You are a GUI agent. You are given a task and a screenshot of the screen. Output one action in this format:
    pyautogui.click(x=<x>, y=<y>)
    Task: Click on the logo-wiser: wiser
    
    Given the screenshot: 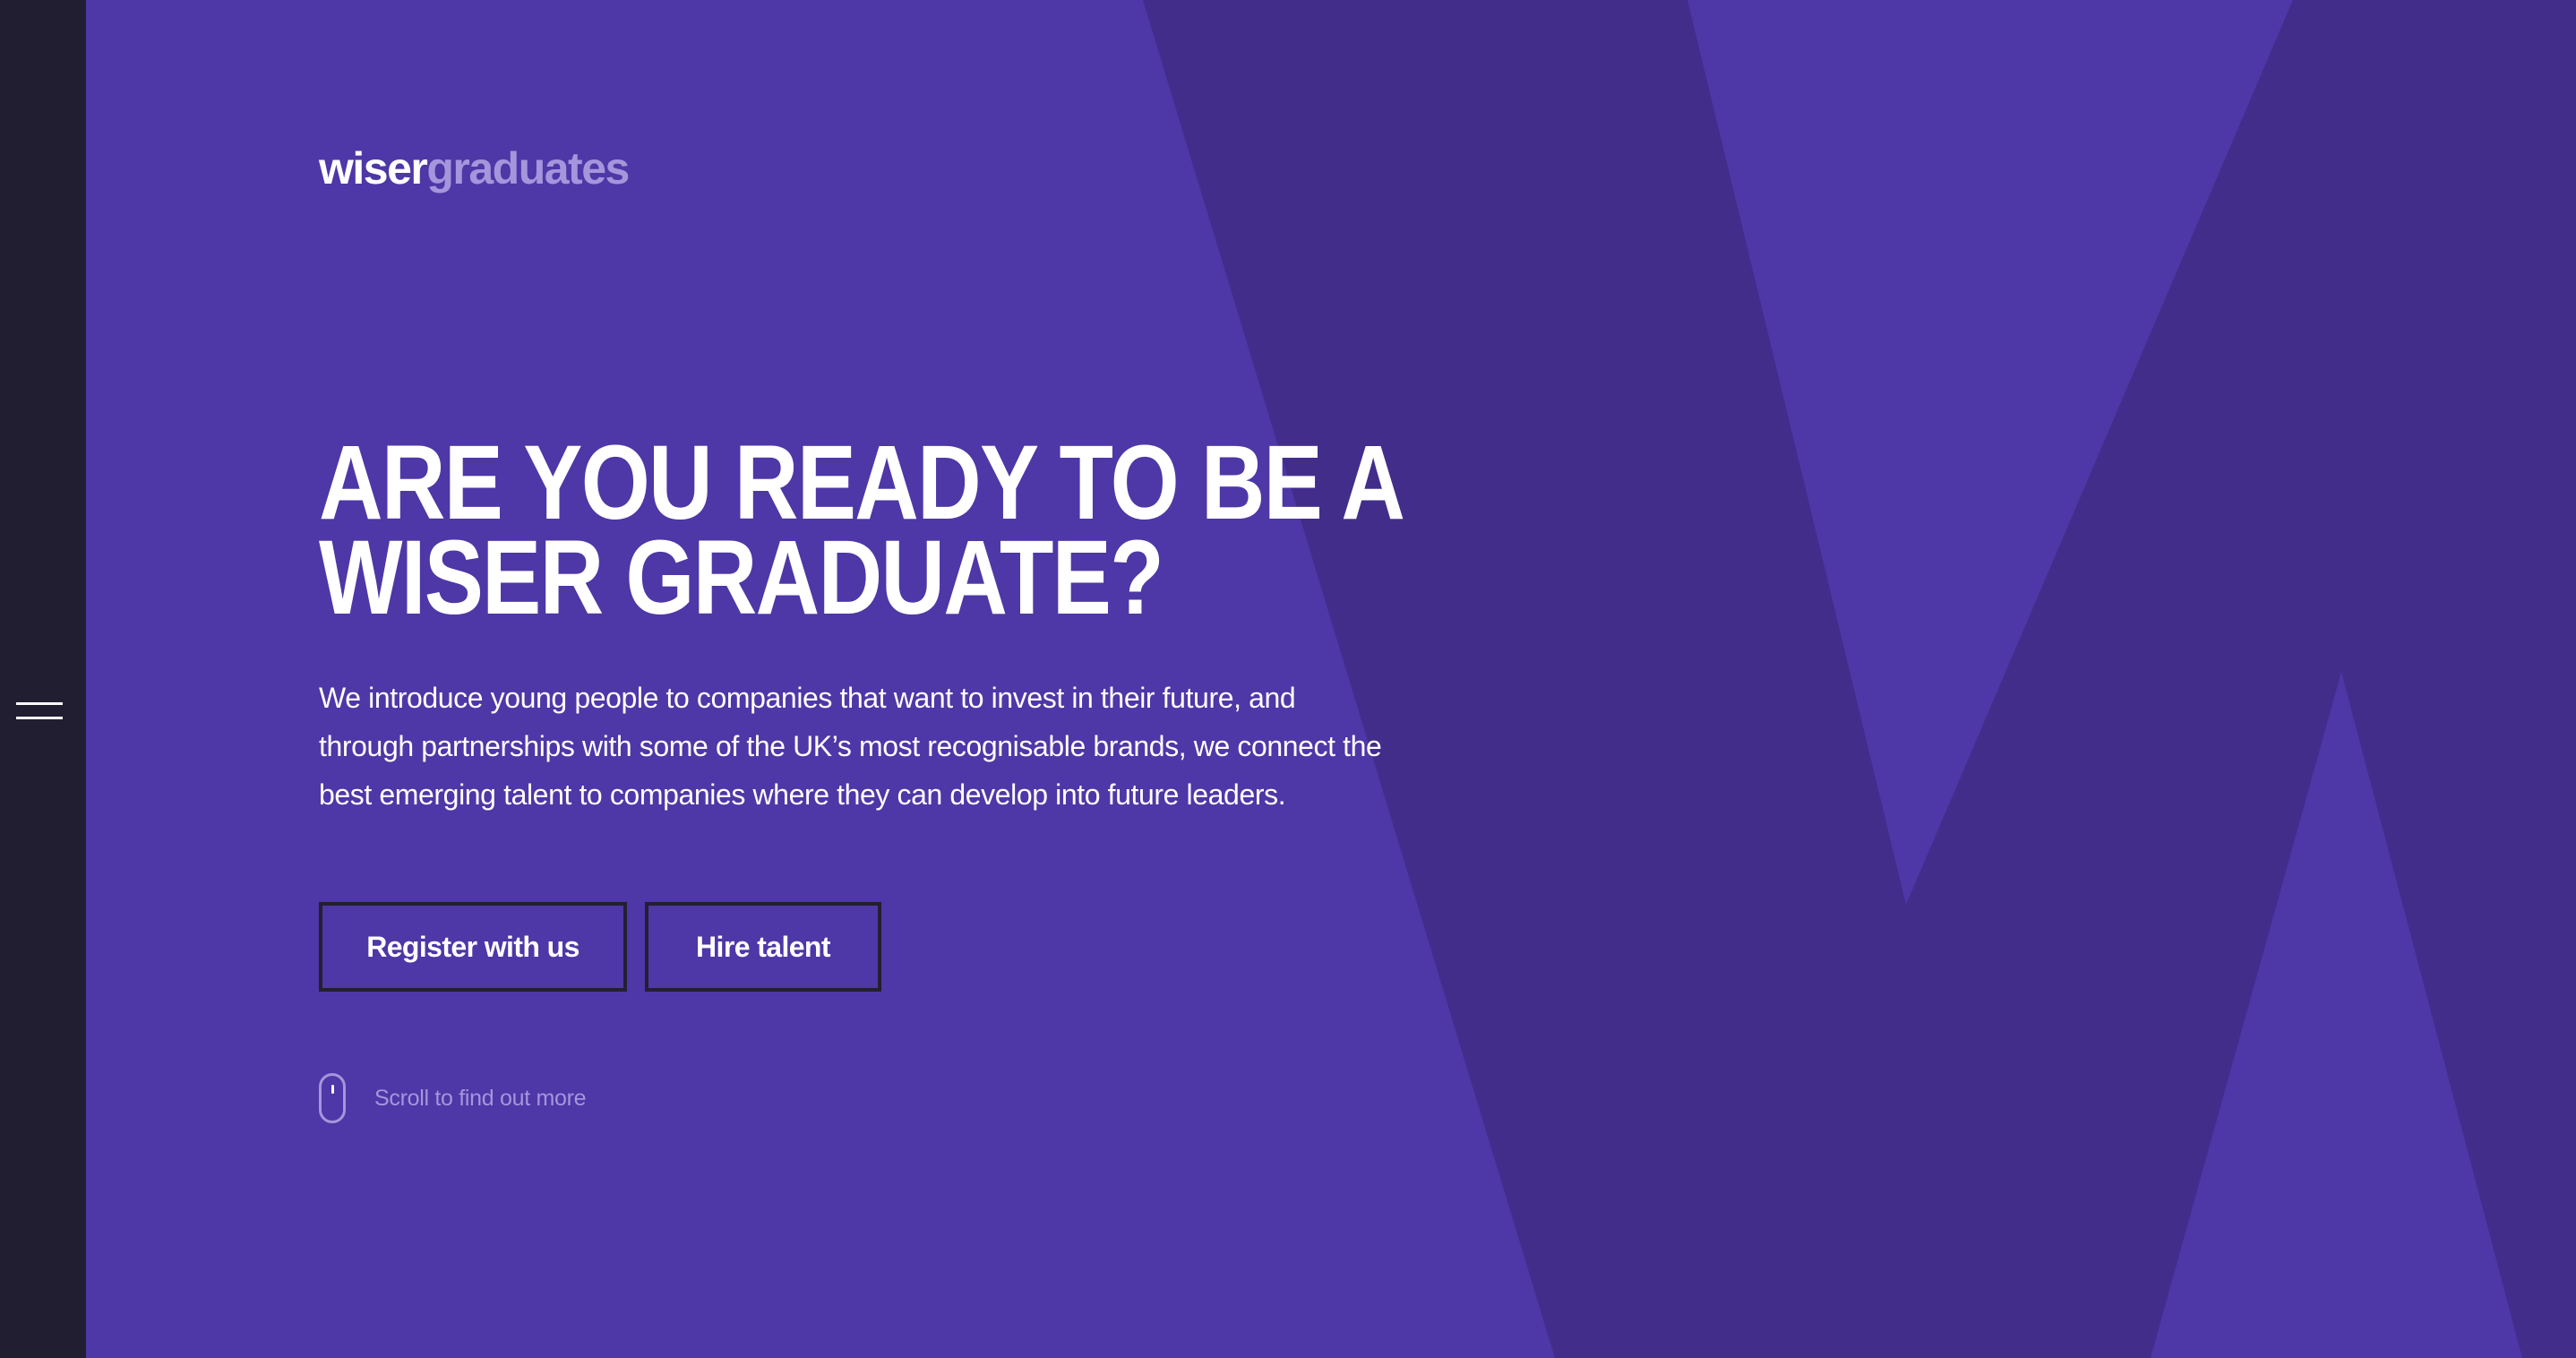 What is the action you would take?
    pyautogui.click(x=373, y=168)
    